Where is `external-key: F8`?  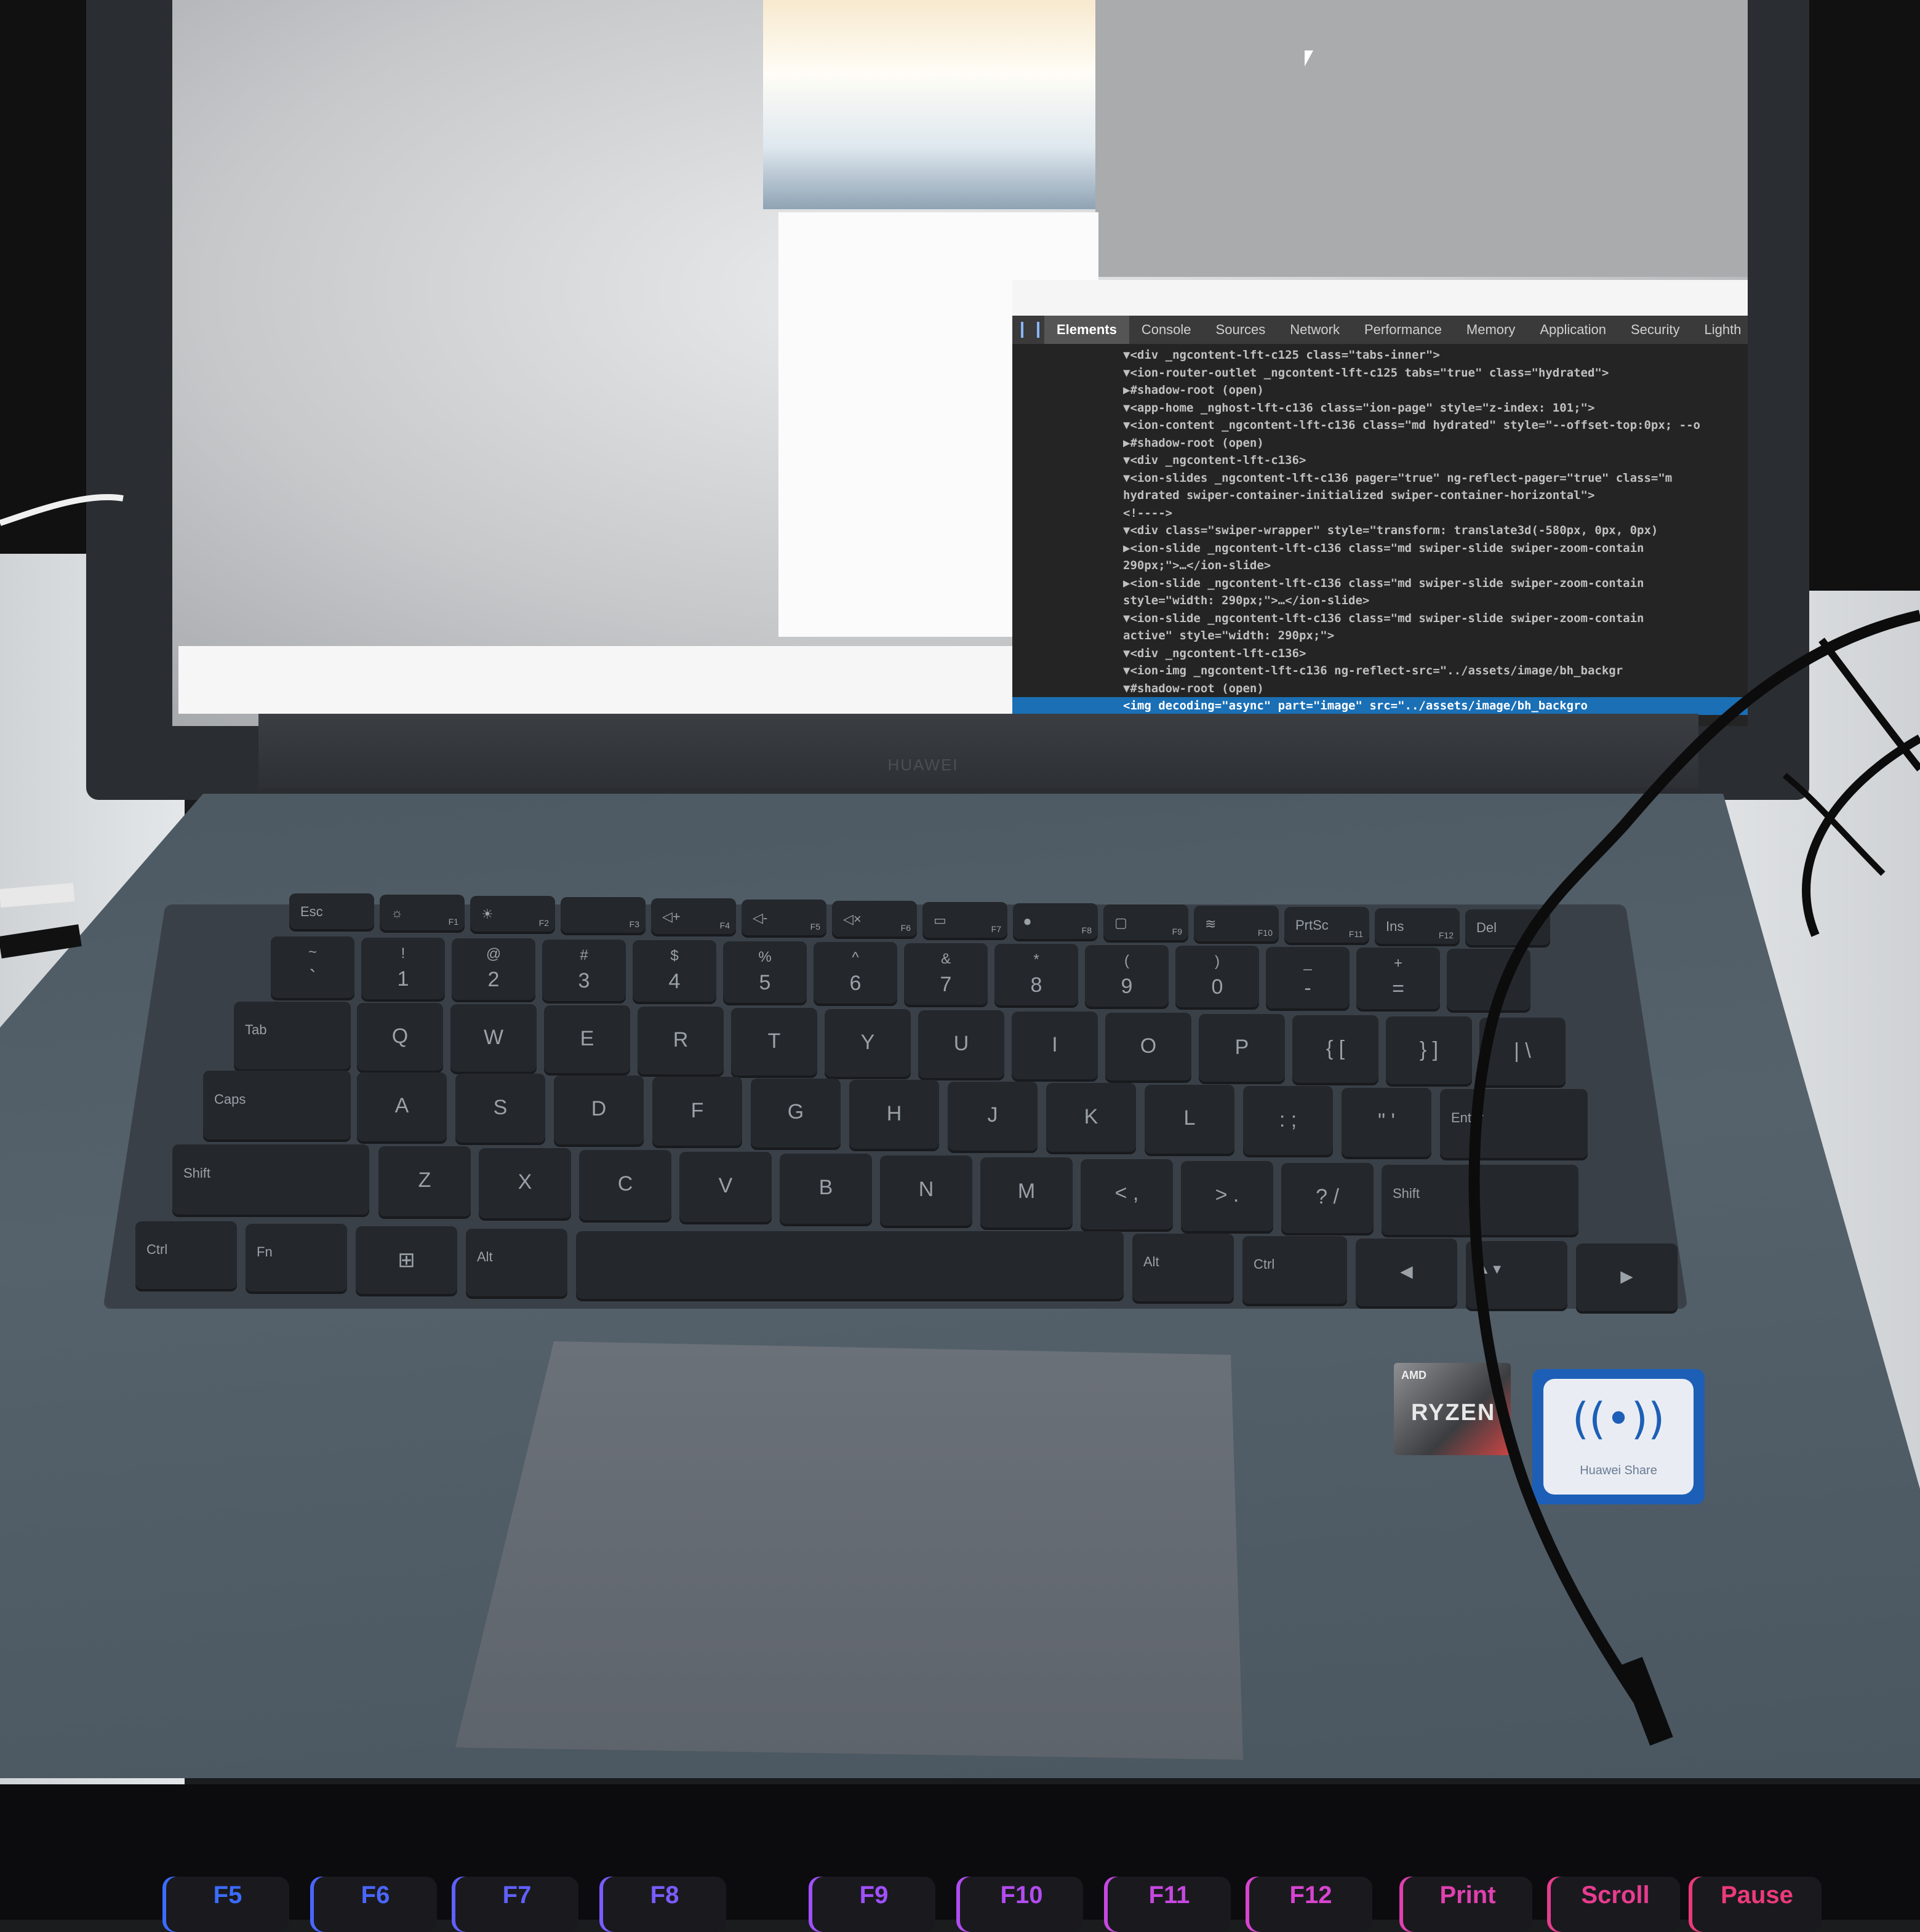
external-key: F8 is located at coordinates (664, 1904).